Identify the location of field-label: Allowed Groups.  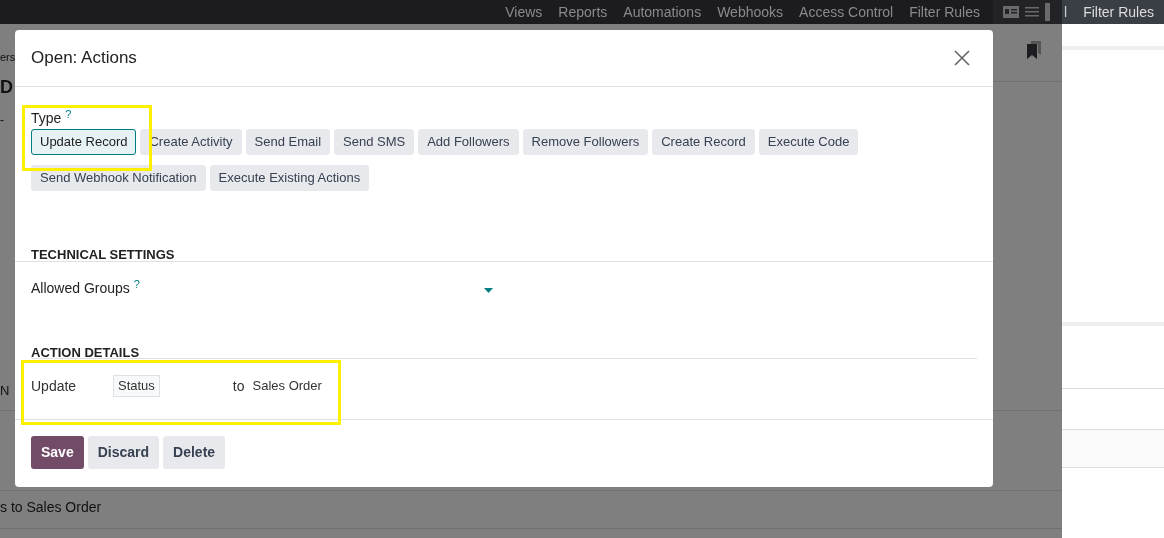
(80, 288).